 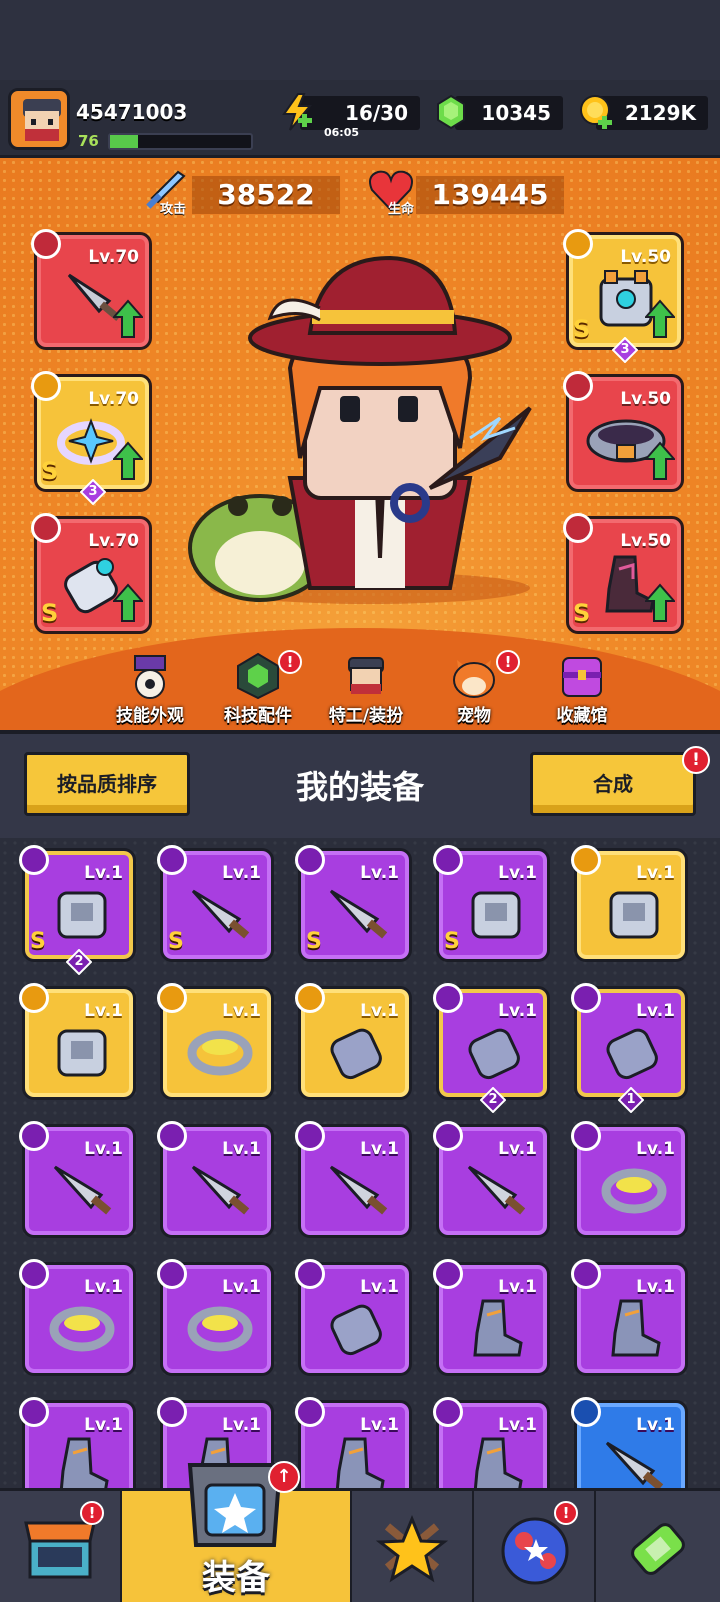 What do you see at coordinates (509, 113) in the screenshot?
I see `gem-counter: 10345` at bounding box center [509, 113].